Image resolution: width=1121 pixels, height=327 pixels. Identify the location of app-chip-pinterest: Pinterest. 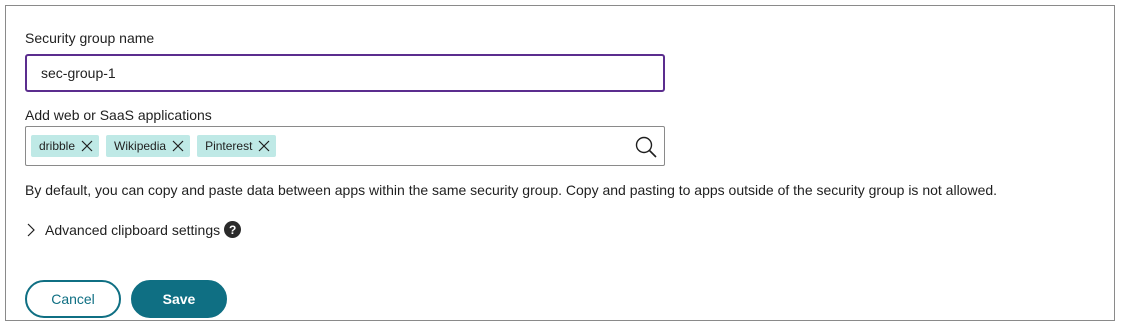
(237, 146).